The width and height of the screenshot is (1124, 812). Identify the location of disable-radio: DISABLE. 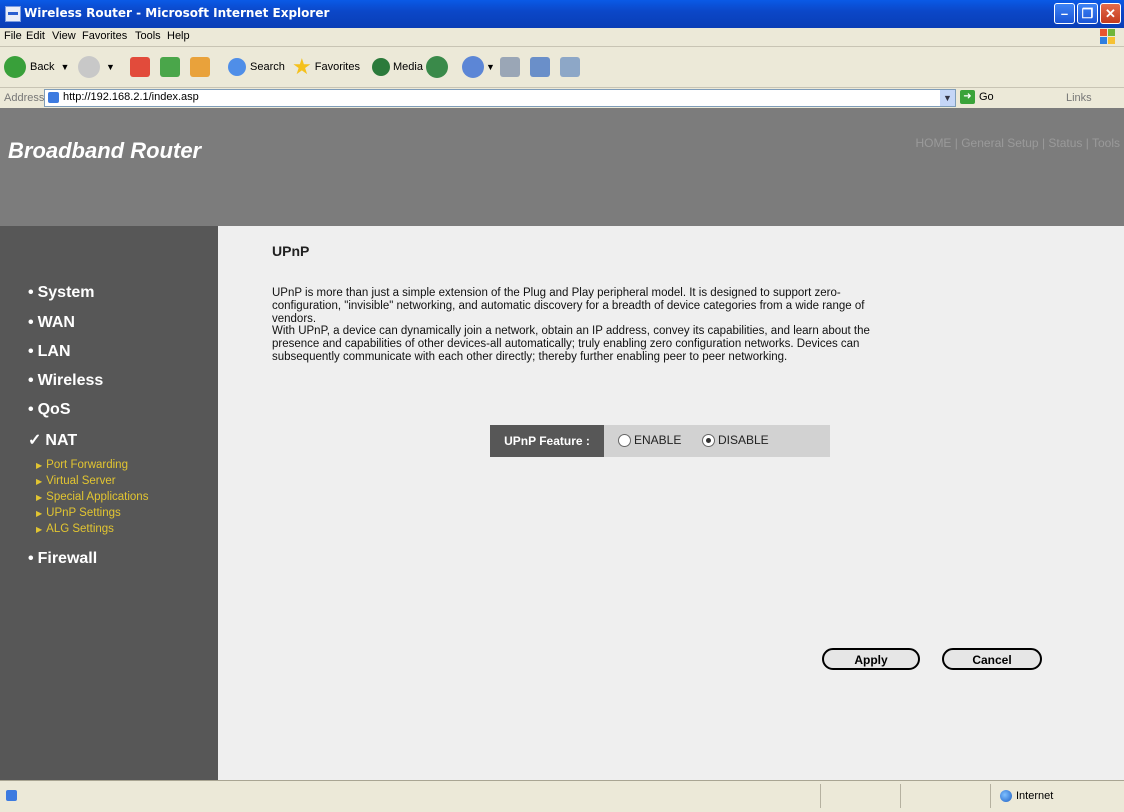
(735, 440).